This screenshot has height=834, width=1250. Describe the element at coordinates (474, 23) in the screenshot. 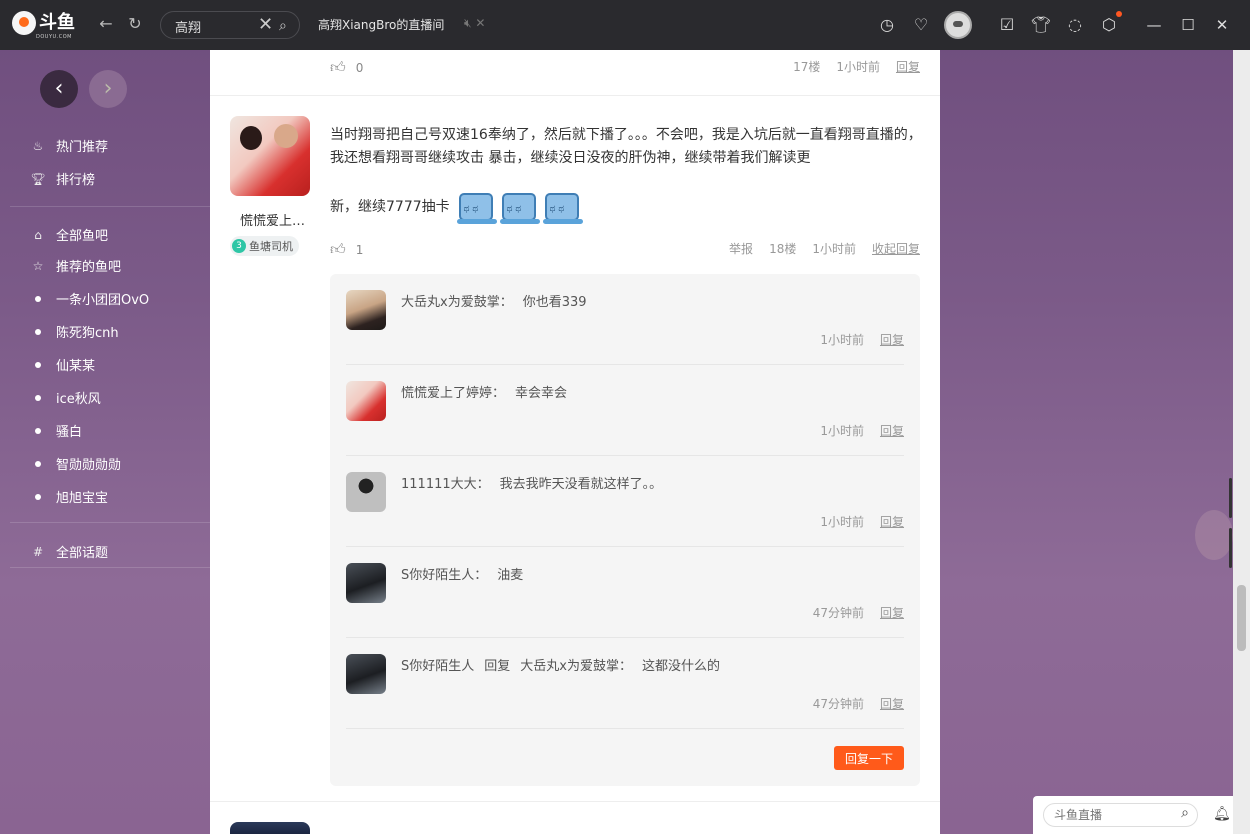

I see `tab-mute-icon: 🔇︎ ✕` at that location.